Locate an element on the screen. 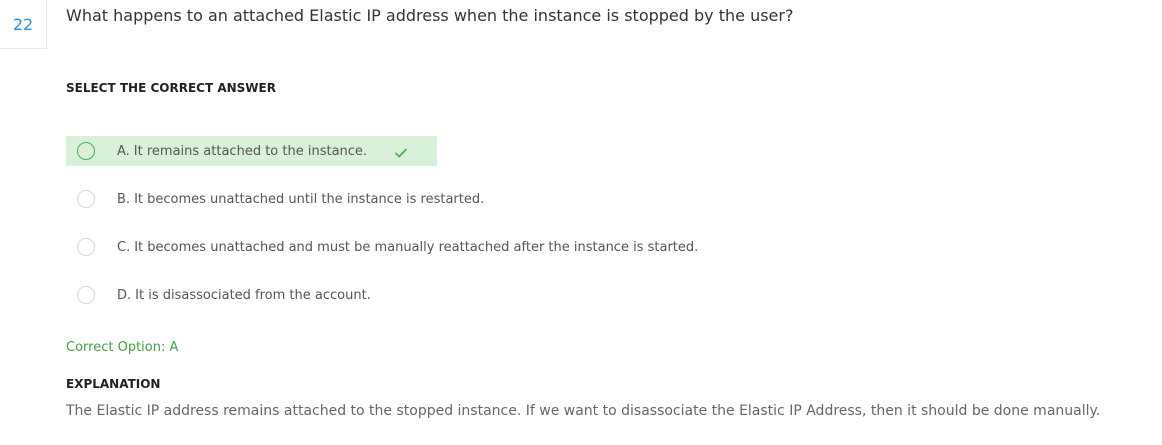 The width and height of the screenshot is (1162, 445). question-number-box: 22 is located at coordinates (23, 24).